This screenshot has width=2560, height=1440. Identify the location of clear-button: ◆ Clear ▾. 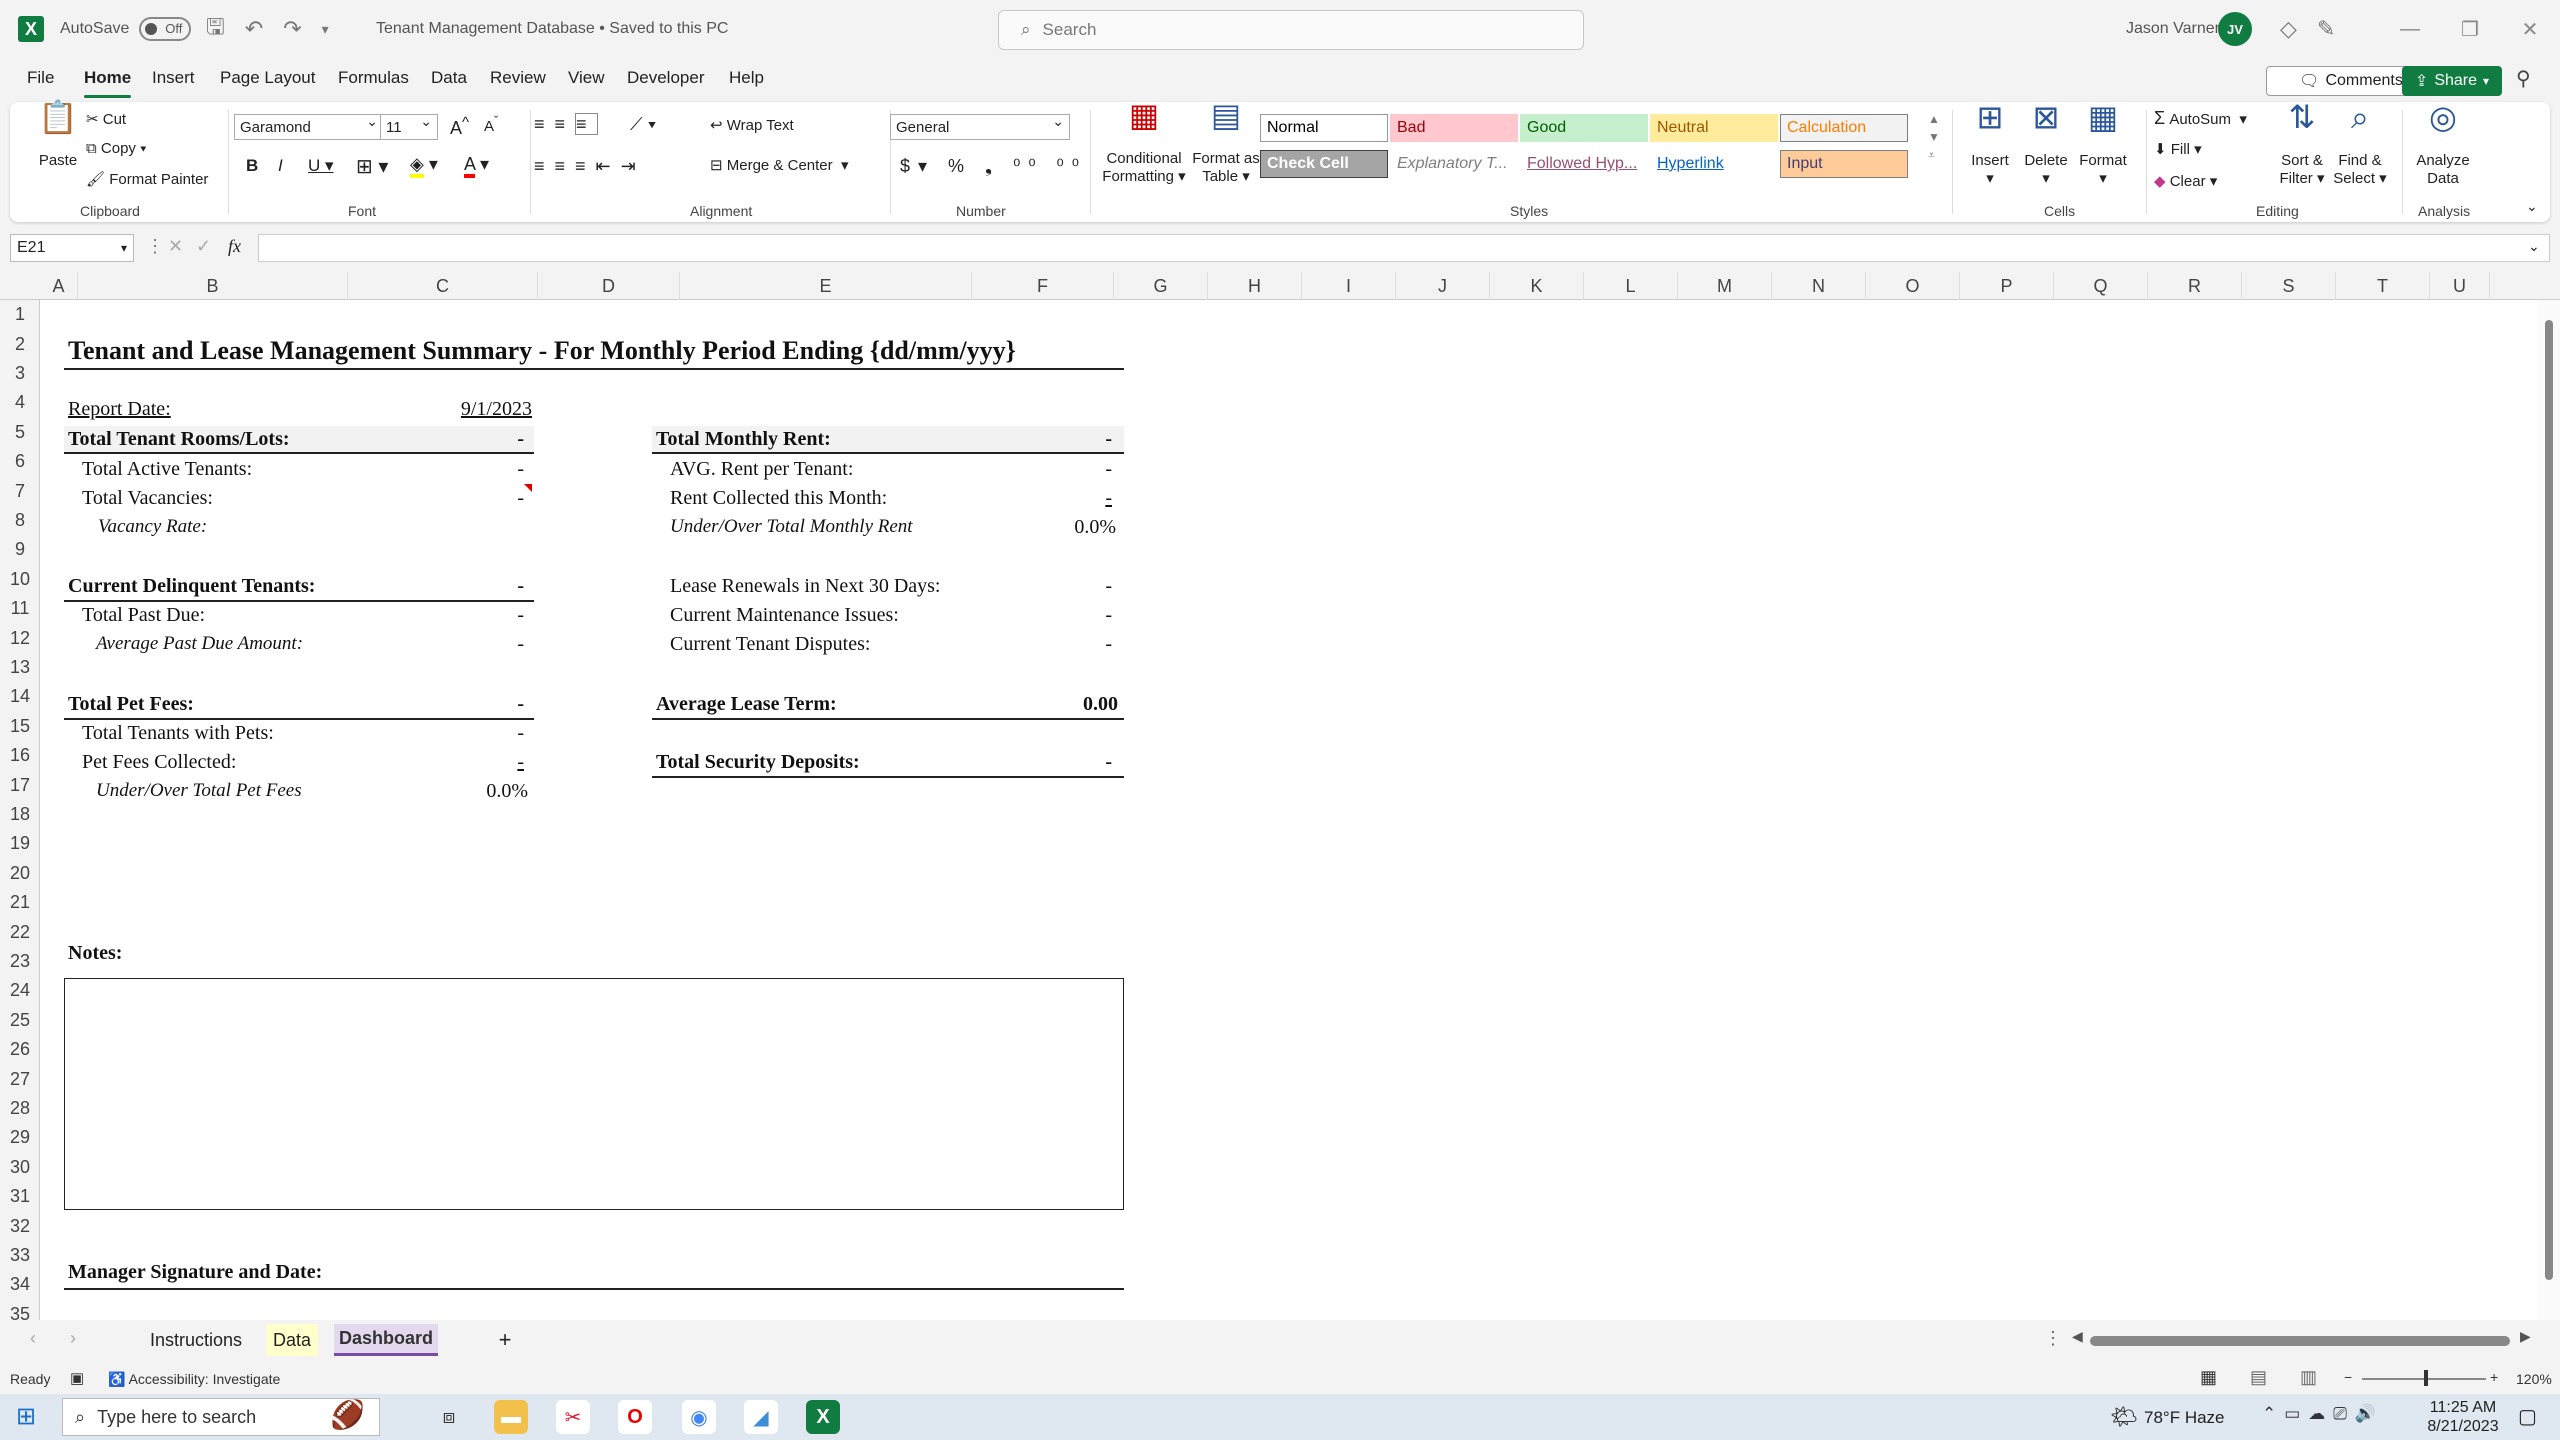
(2185, 181).